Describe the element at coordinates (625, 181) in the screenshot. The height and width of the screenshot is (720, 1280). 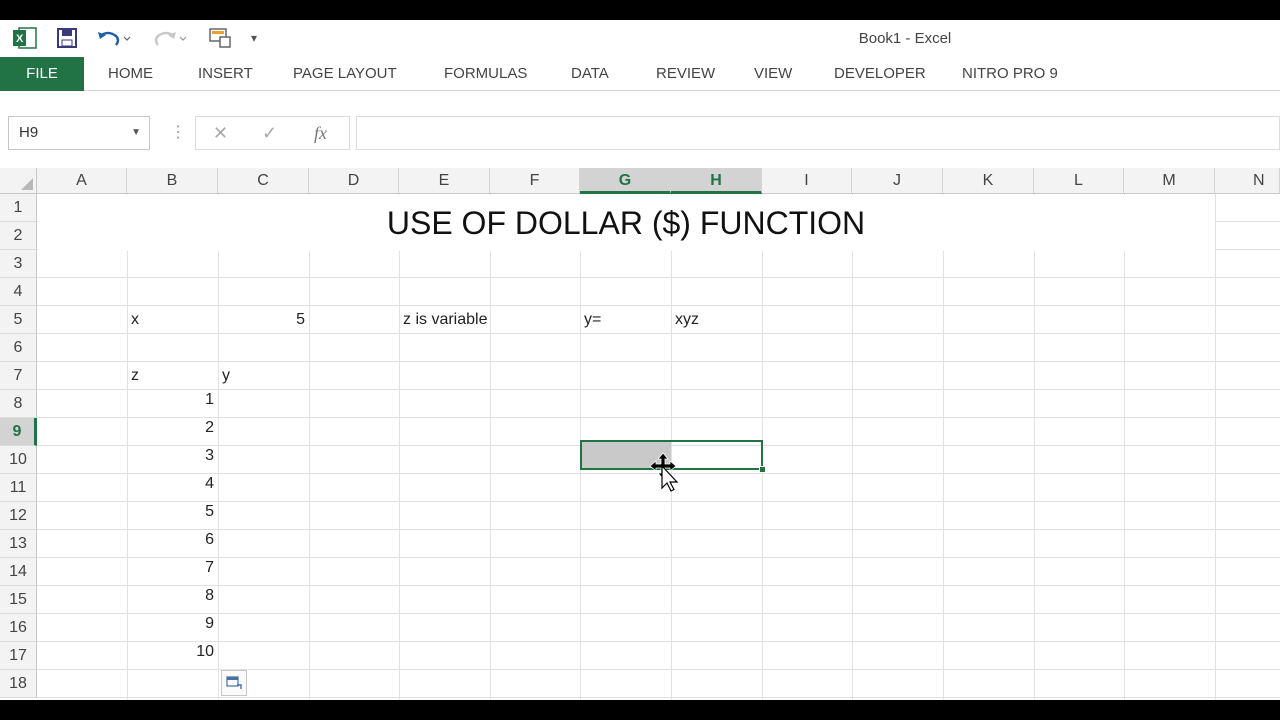
I see `column-header-g: G` at that location.